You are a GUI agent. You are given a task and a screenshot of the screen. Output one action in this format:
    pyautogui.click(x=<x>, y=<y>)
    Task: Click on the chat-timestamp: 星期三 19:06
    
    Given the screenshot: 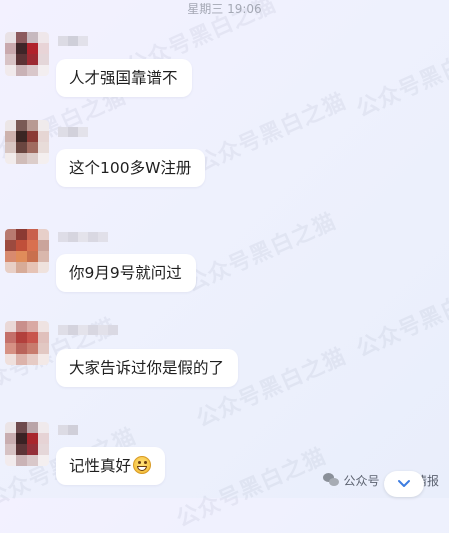 What is the action you would take?
    pyautogui.click(x=224, y=9)
    